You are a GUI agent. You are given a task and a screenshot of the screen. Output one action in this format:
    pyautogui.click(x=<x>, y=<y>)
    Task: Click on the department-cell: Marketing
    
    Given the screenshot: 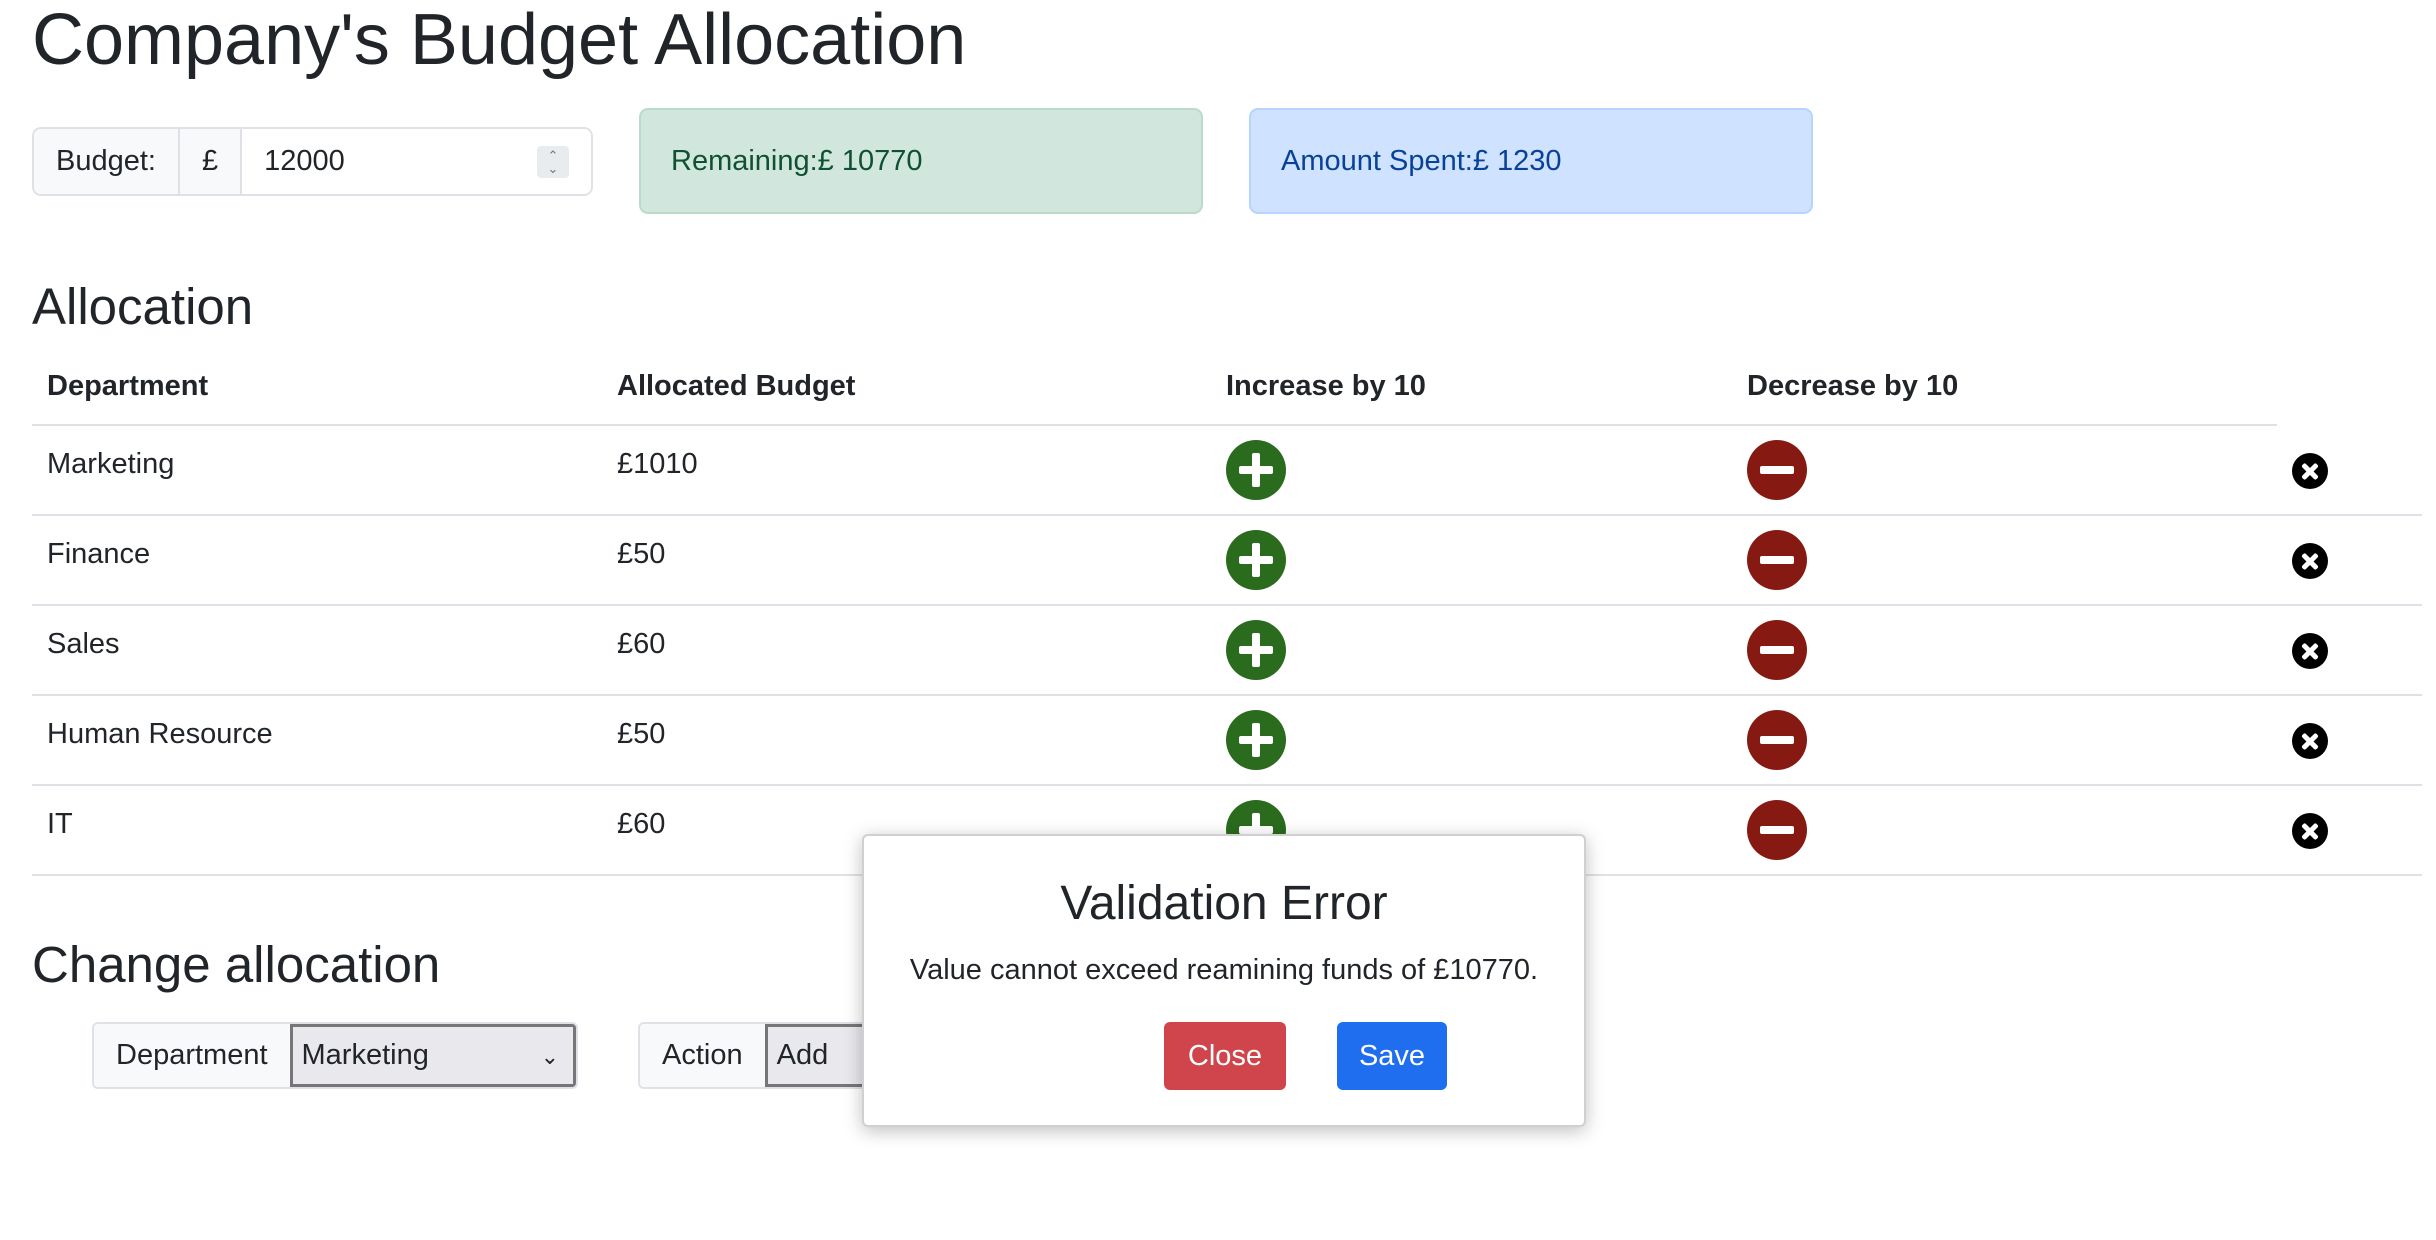 What is the action you would take?
    pyautogui.click(x=111, y=464)
    